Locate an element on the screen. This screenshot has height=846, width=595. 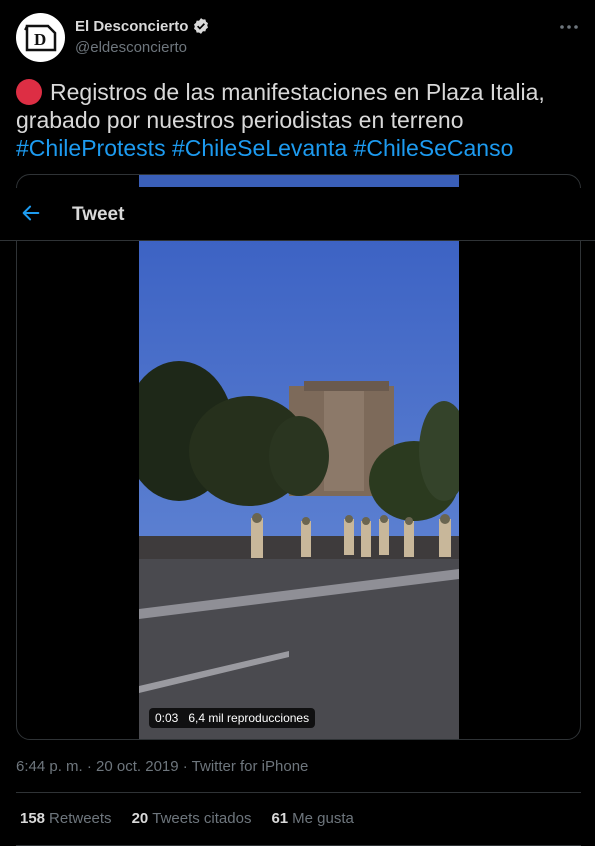
video-info-badge: 0:03 6,4 mil reproducciones is located at coordinates (232, 718).